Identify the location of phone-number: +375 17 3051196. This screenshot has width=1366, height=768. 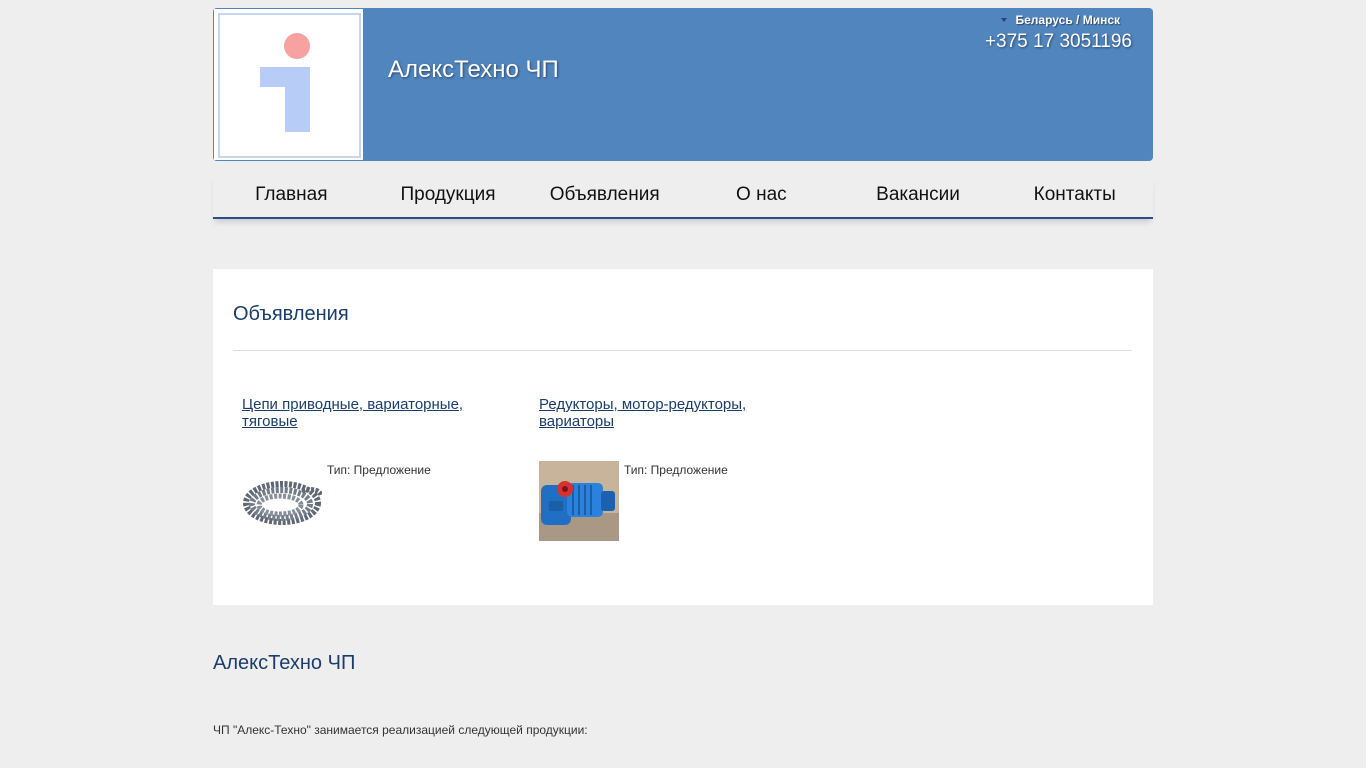
(1058, 41).